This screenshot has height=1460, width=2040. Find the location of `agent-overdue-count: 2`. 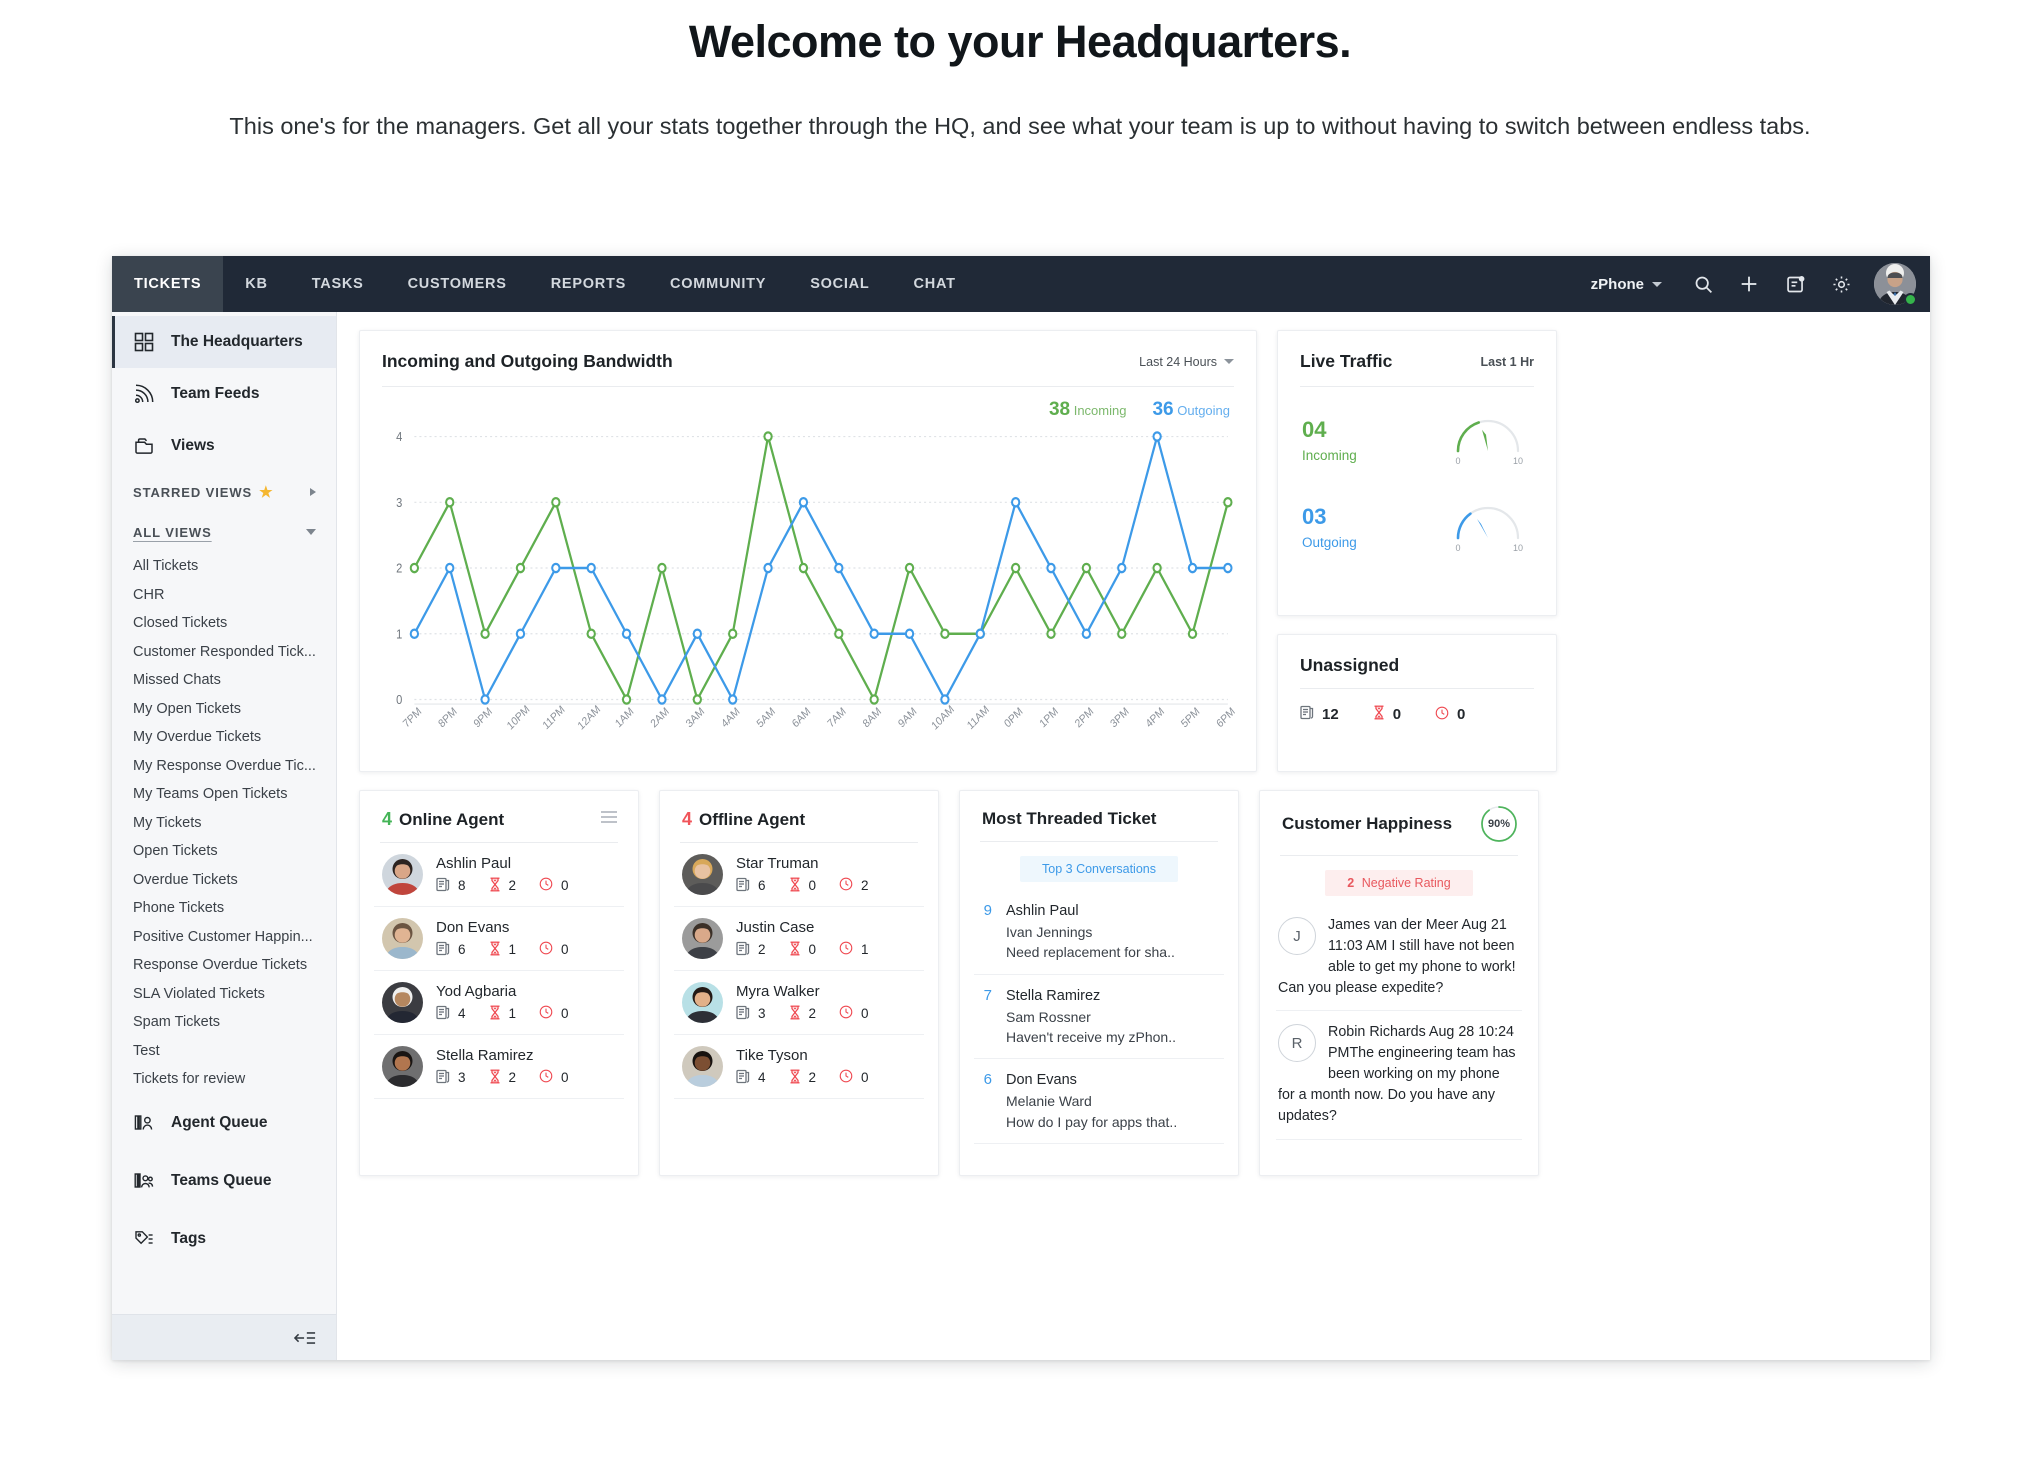

agent-overdue-count: 2 is located at coordinates (812, 1013).